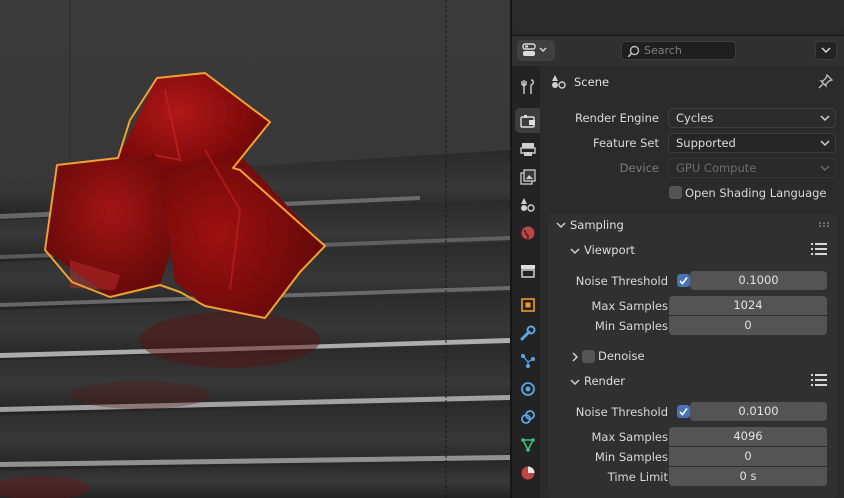  What do you see at coordinates (706, 143) in the screenshot?
I see `feature-set-value: Supported` at bounding box center [706, 143].